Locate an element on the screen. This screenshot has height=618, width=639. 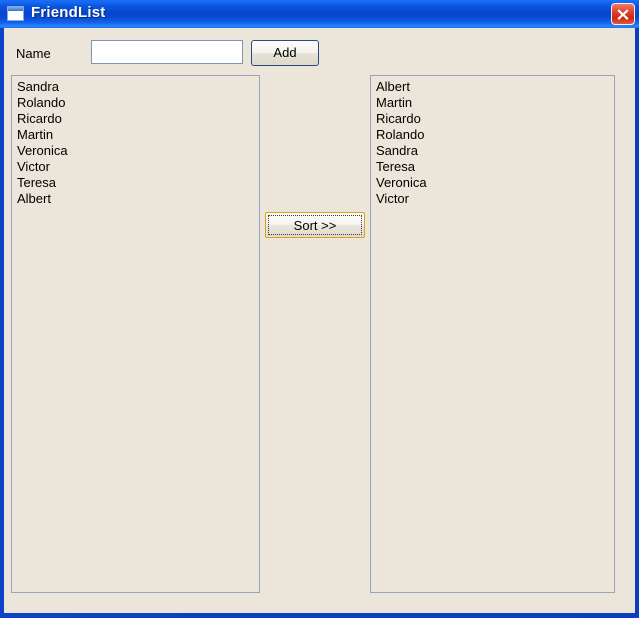
sort-button-label: Sort >> is located at coordinates (315, 225).